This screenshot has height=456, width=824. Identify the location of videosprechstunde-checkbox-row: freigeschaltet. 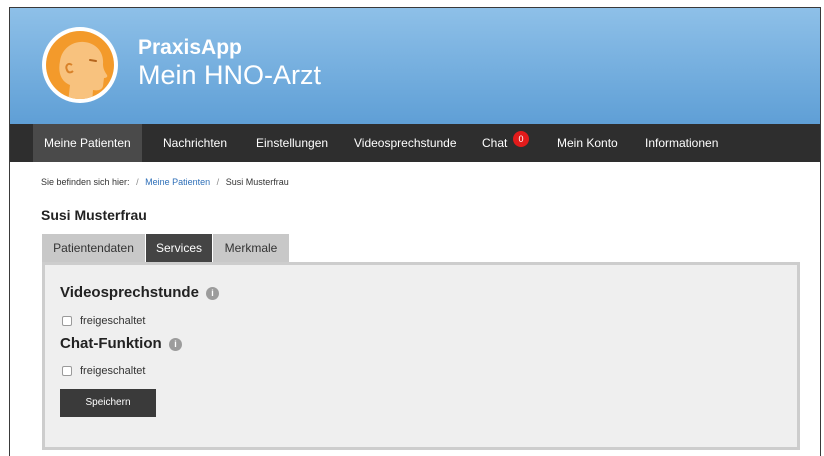
(103, 321).